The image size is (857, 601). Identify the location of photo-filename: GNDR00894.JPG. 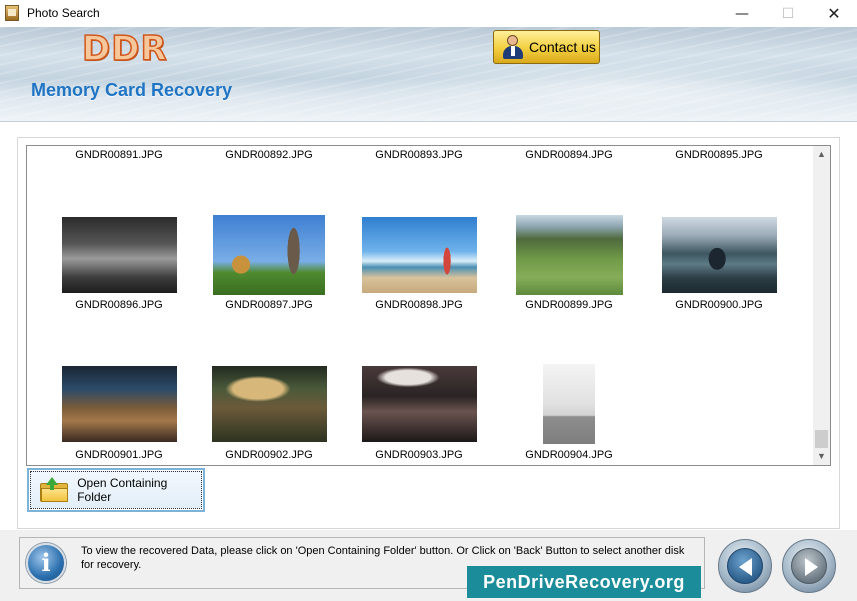
(569, 155).